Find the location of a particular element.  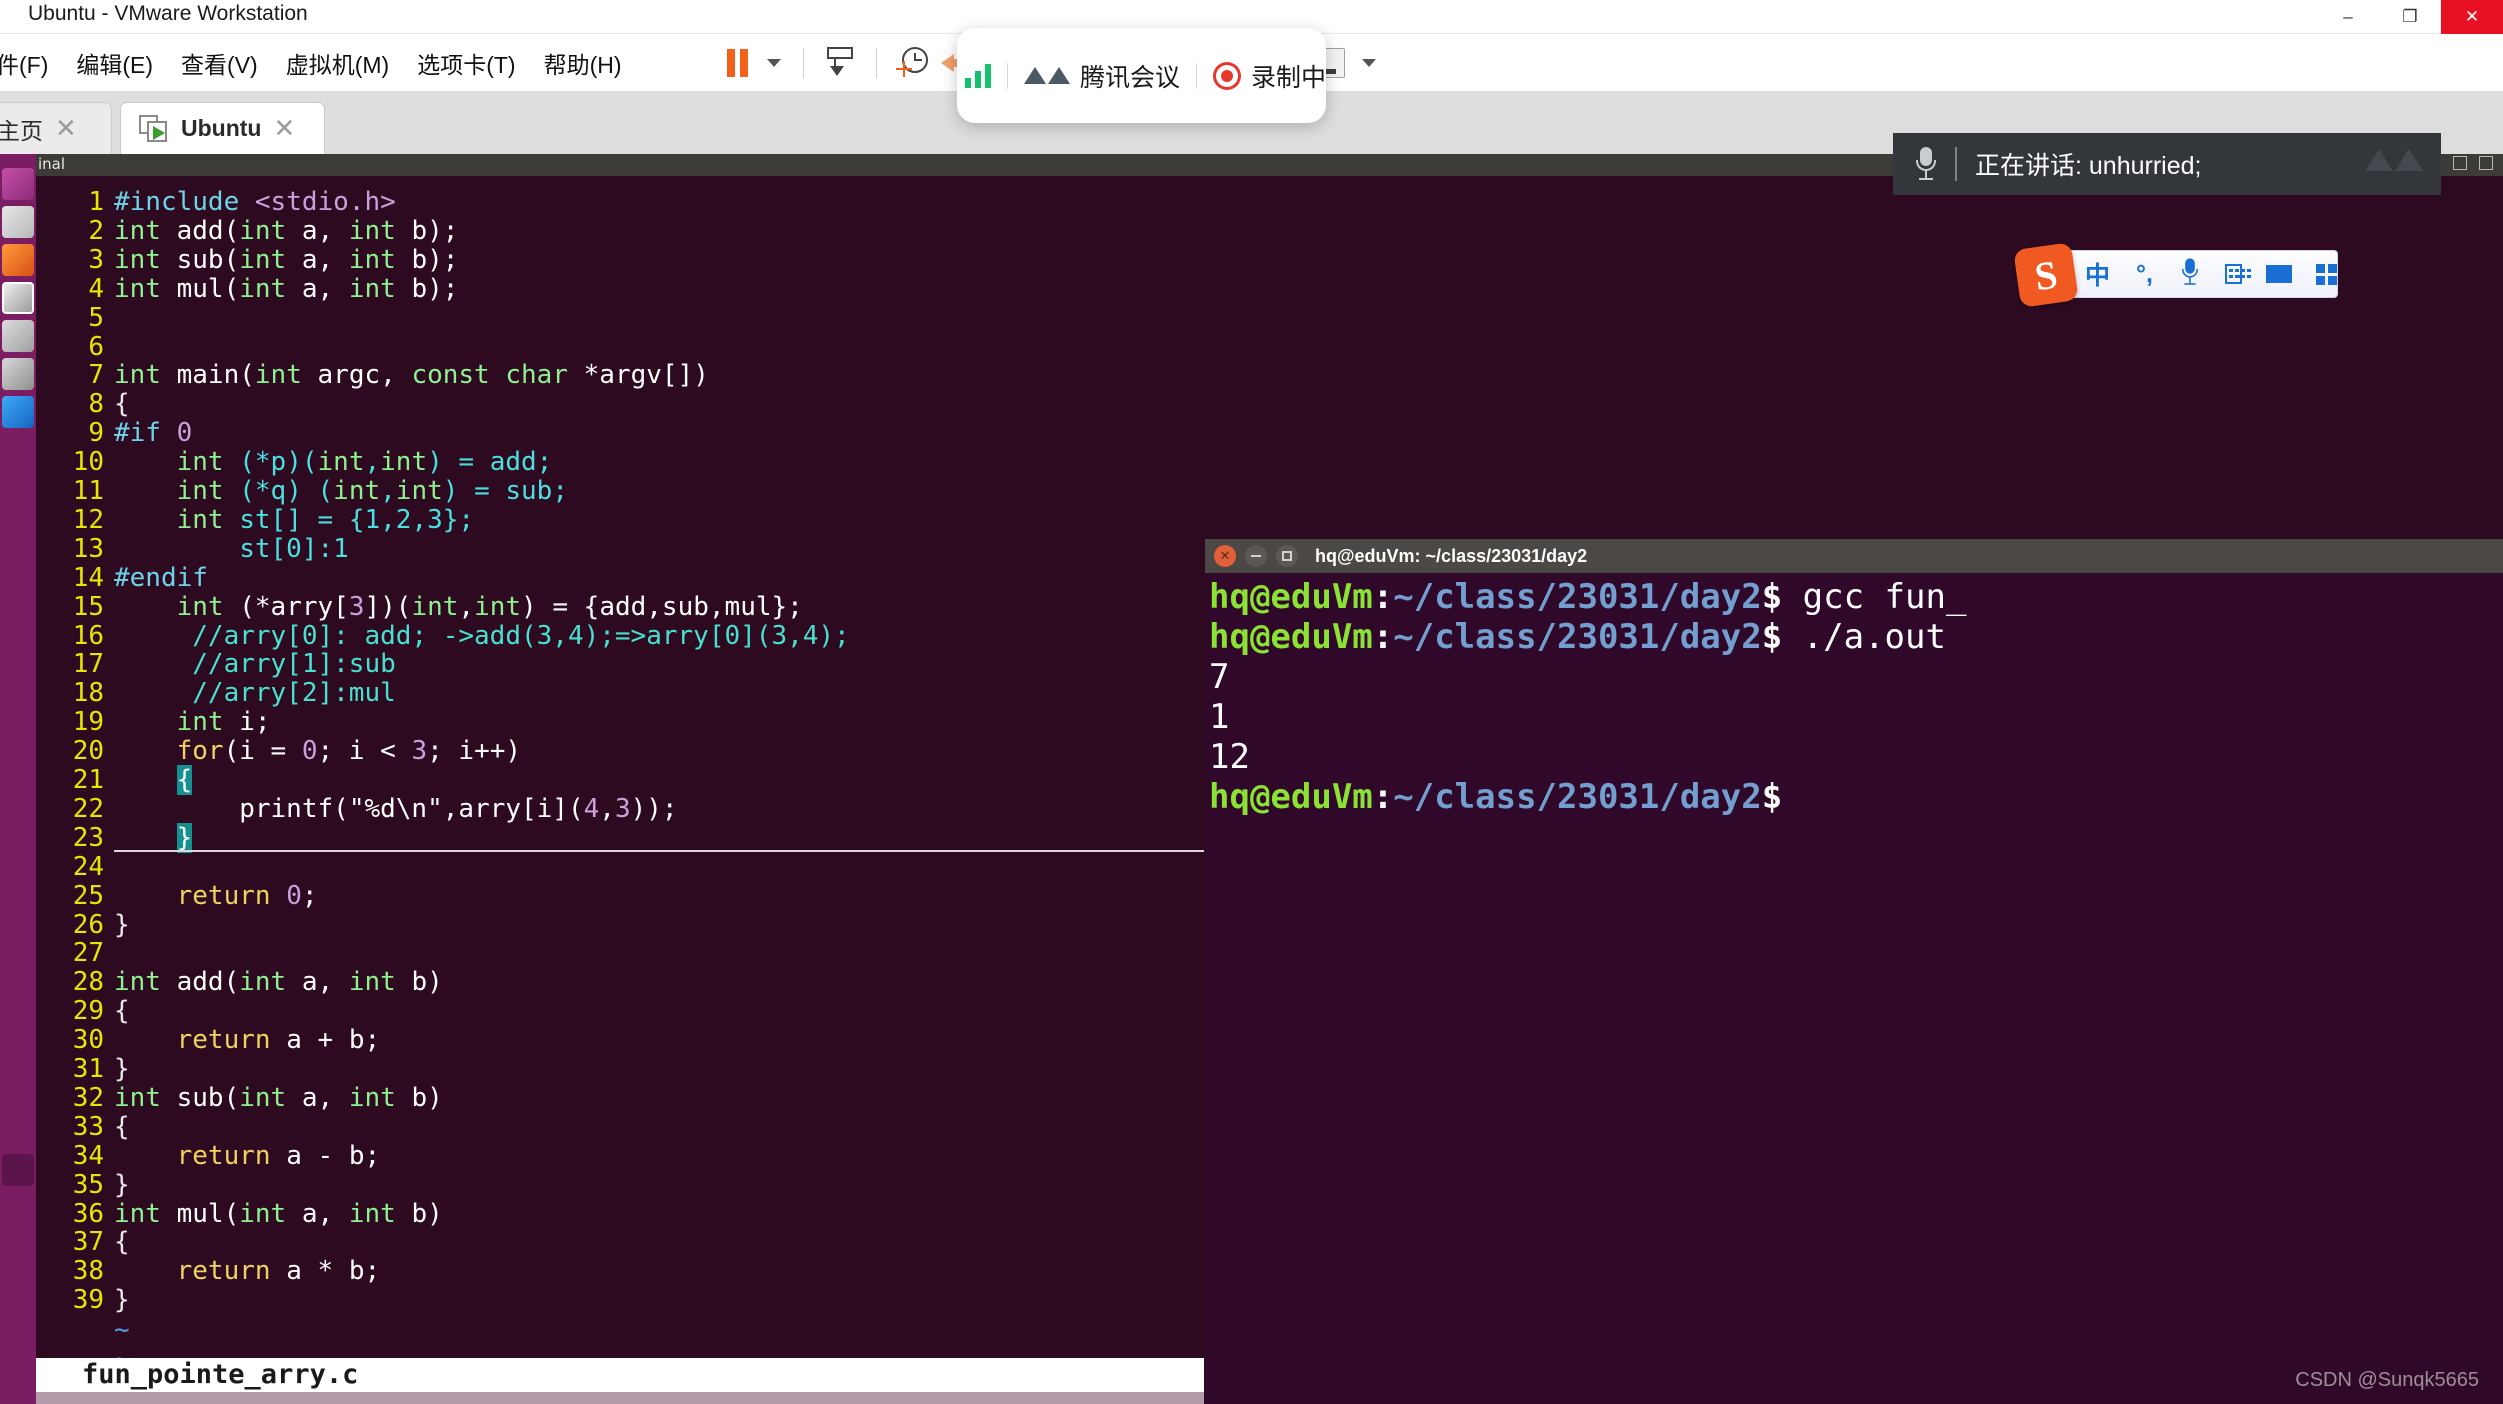

launcher-item-trash is located at coordinates (18, 1170).